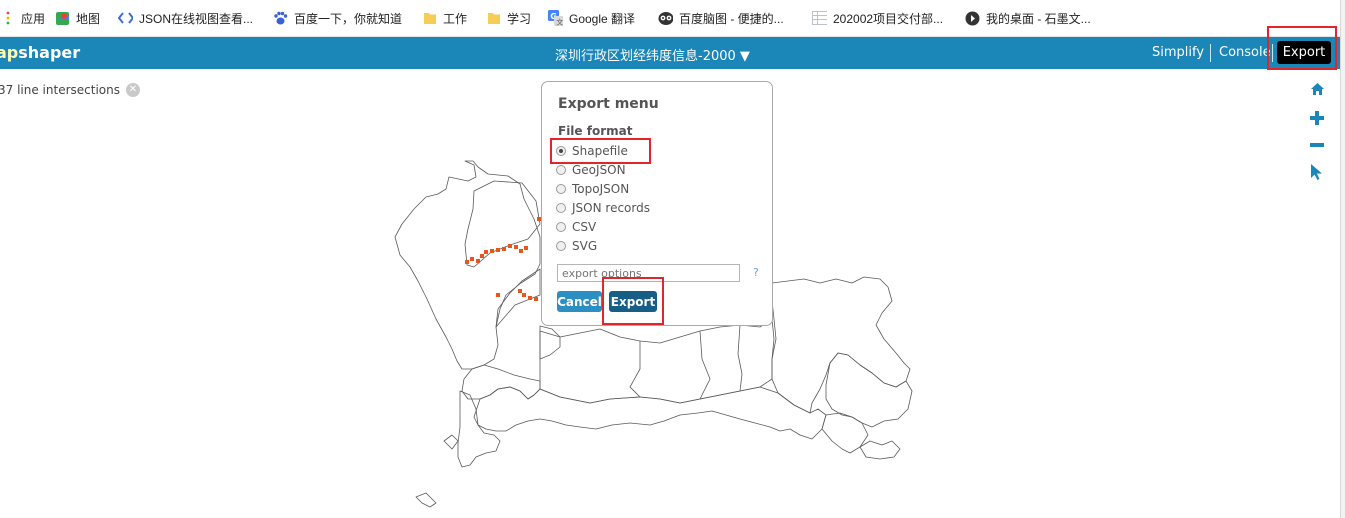 This screenshot has height=518, width=1345. What do you see at coordinates (40, 52) in the screenshot?
I see `app-logo: apshaper` at bounding box center [40, 52].